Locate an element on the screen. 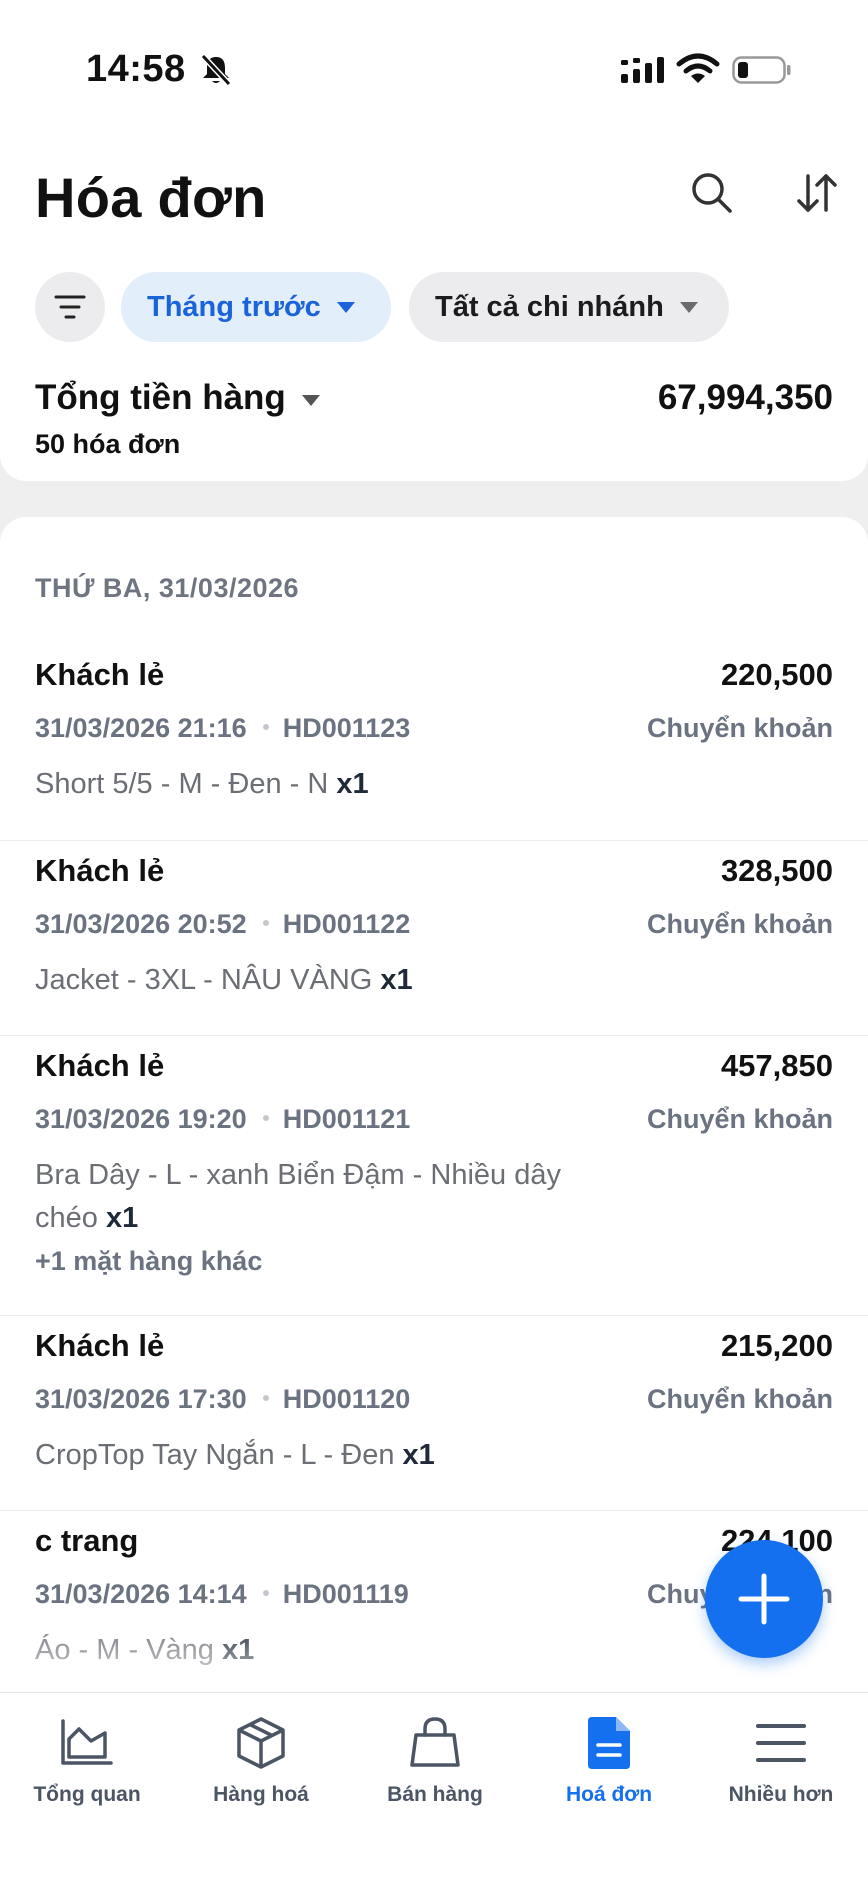  invoice-count: 50 hóa đơn is located at coordinates (108, 444).